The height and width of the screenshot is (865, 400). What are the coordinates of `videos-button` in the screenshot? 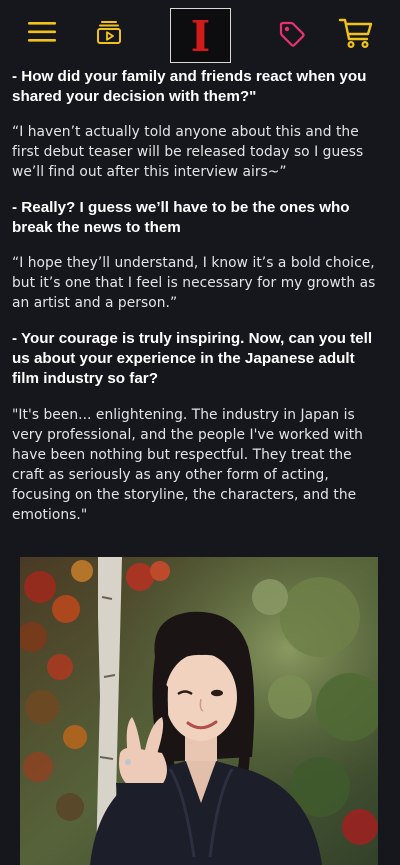 It's located at (109, 34).